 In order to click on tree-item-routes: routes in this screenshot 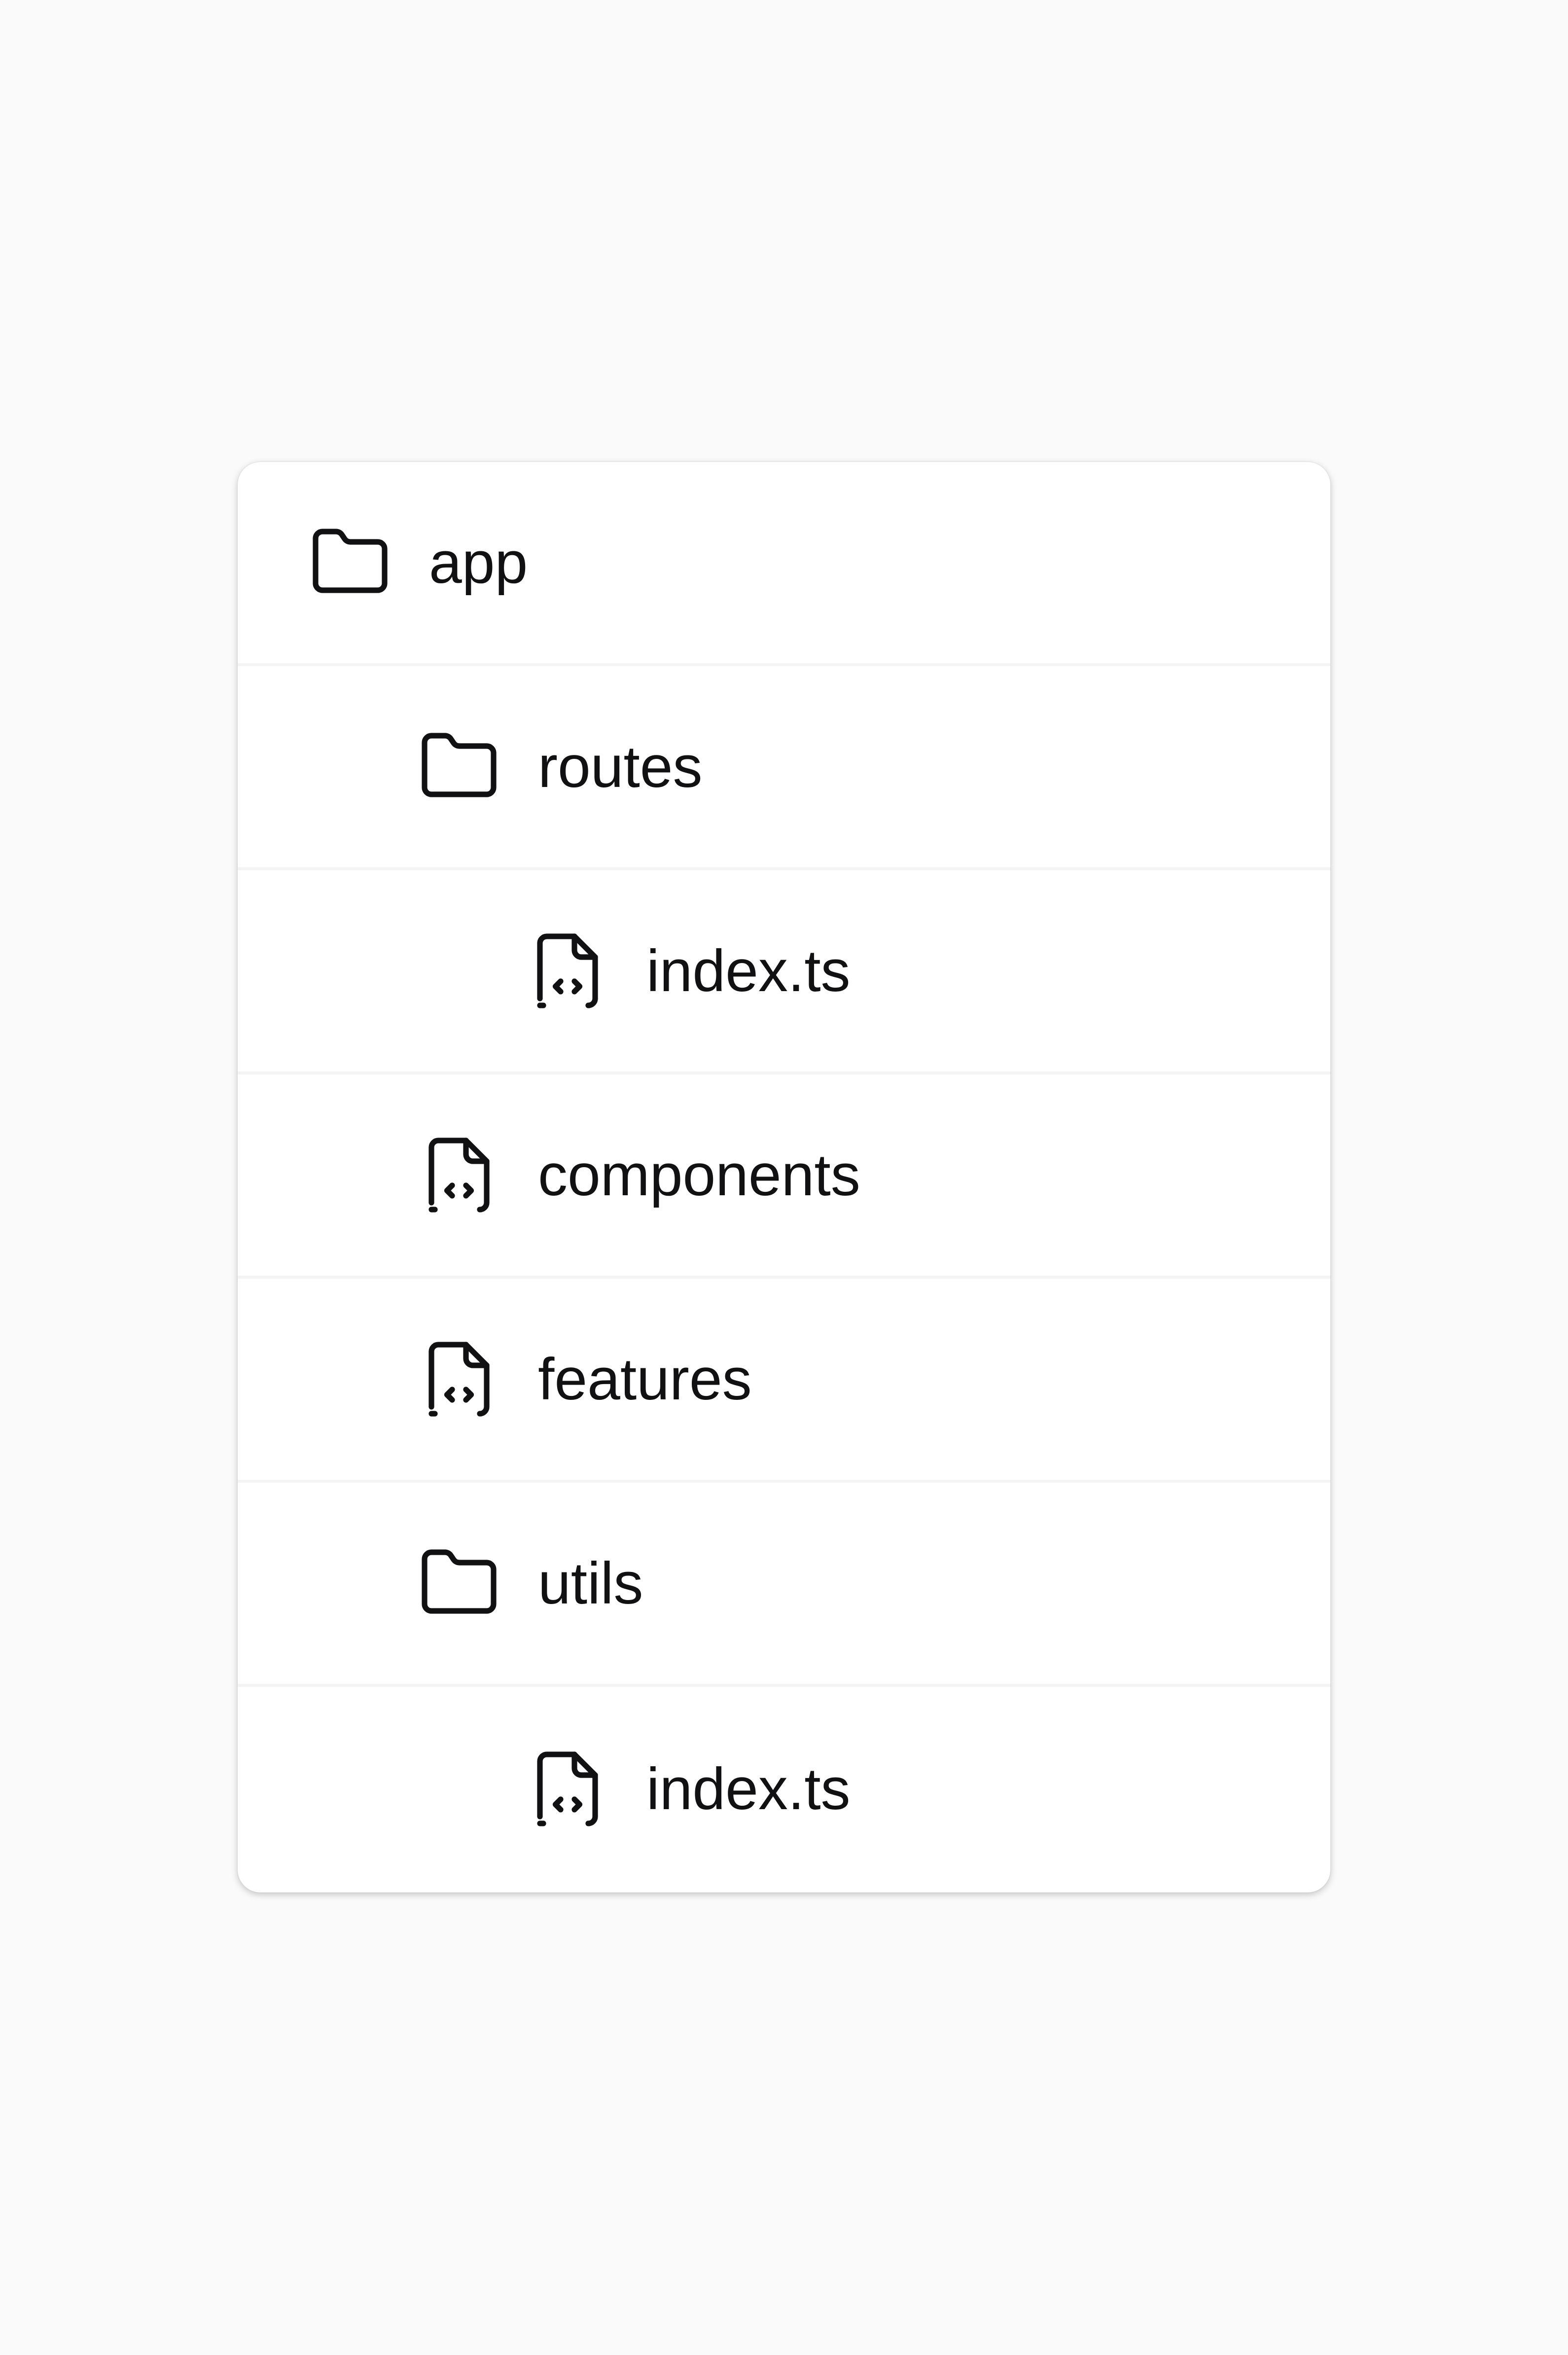, I will do `click(784, 768)`.